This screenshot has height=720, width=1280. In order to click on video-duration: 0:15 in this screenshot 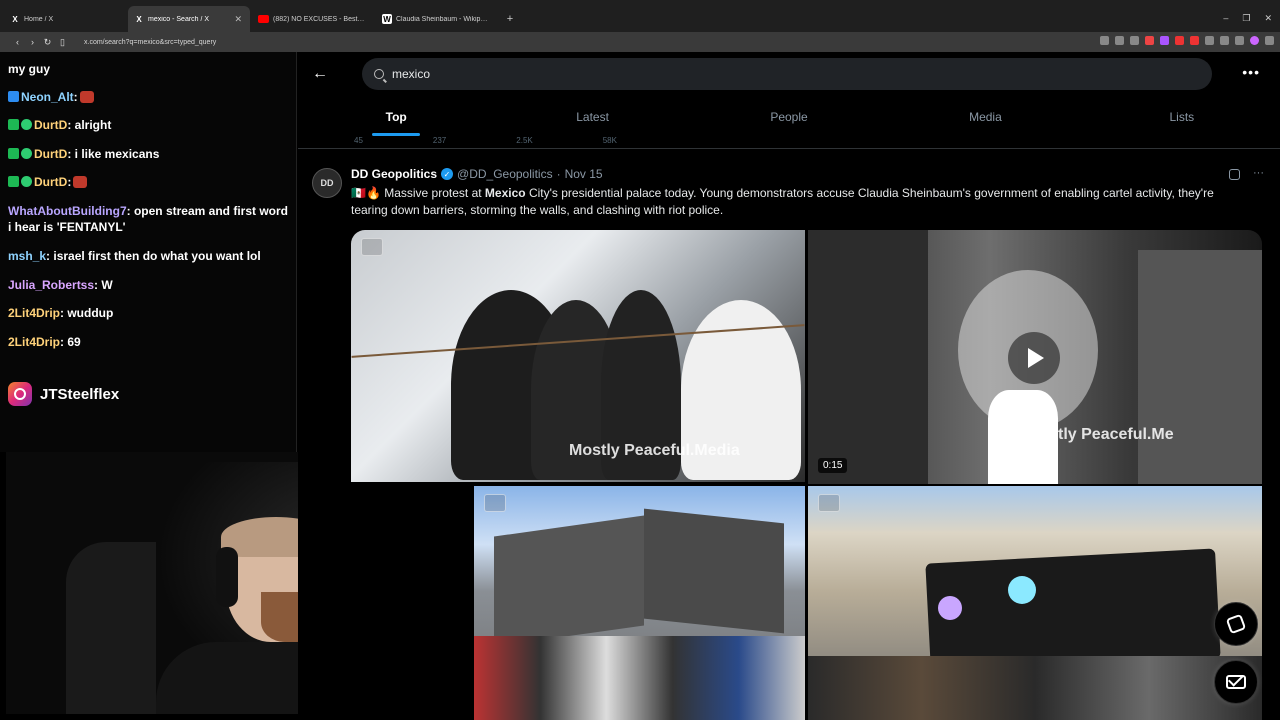, I will do `click(833, 465)`.